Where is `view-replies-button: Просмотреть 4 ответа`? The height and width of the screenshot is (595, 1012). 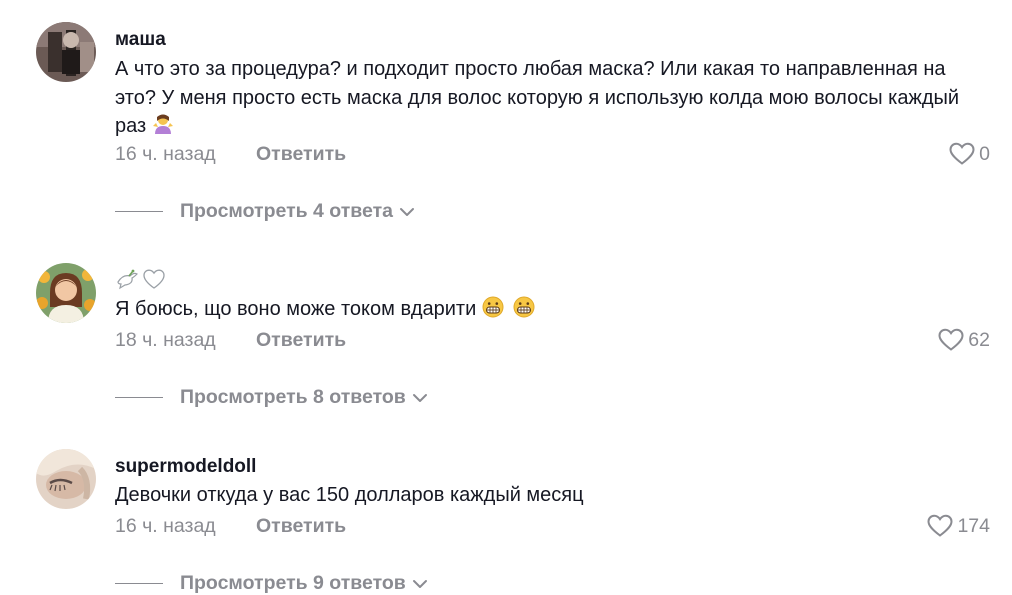 view-replies-button: Просмотреть 4 ответа is located at coordinates (265, 211).